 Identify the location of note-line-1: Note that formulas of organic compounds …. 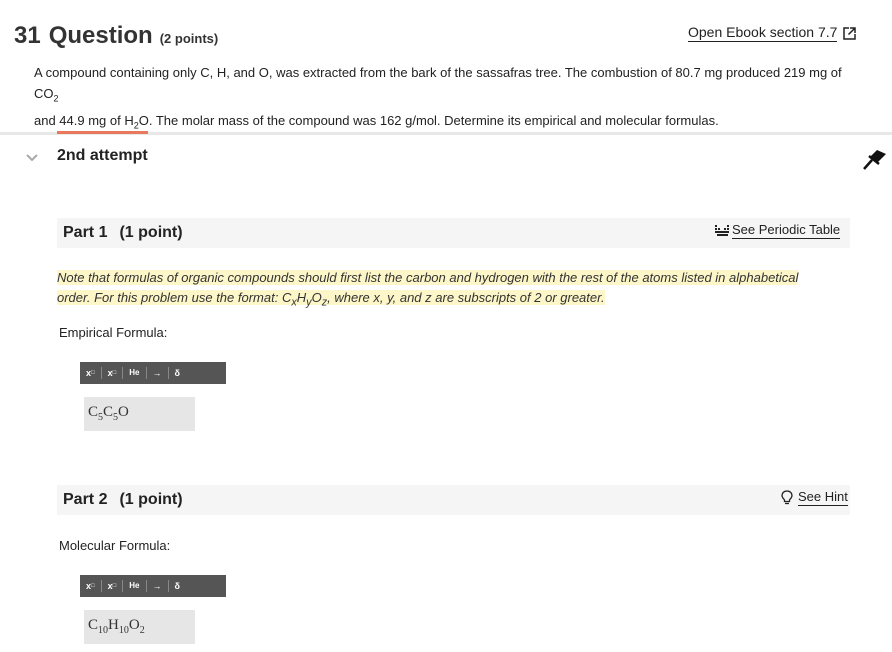
(428, 277).